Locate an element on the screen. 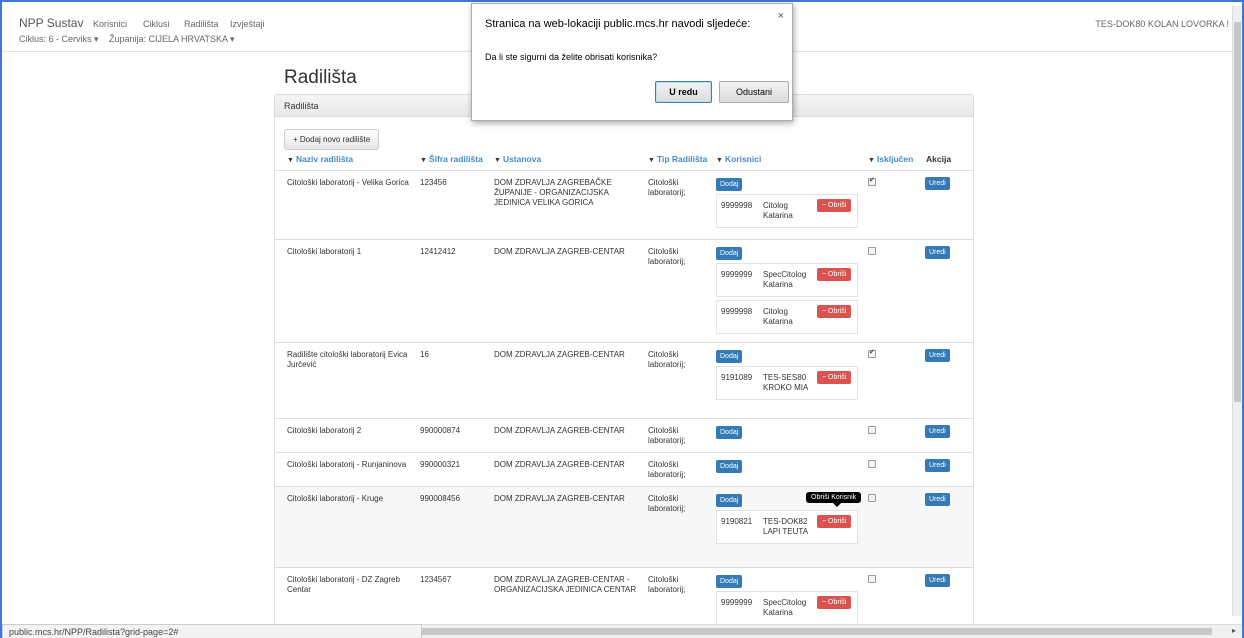  cell-naziv: Citološki laboratorij - Runjaninova is located at coordinates (347, 464).